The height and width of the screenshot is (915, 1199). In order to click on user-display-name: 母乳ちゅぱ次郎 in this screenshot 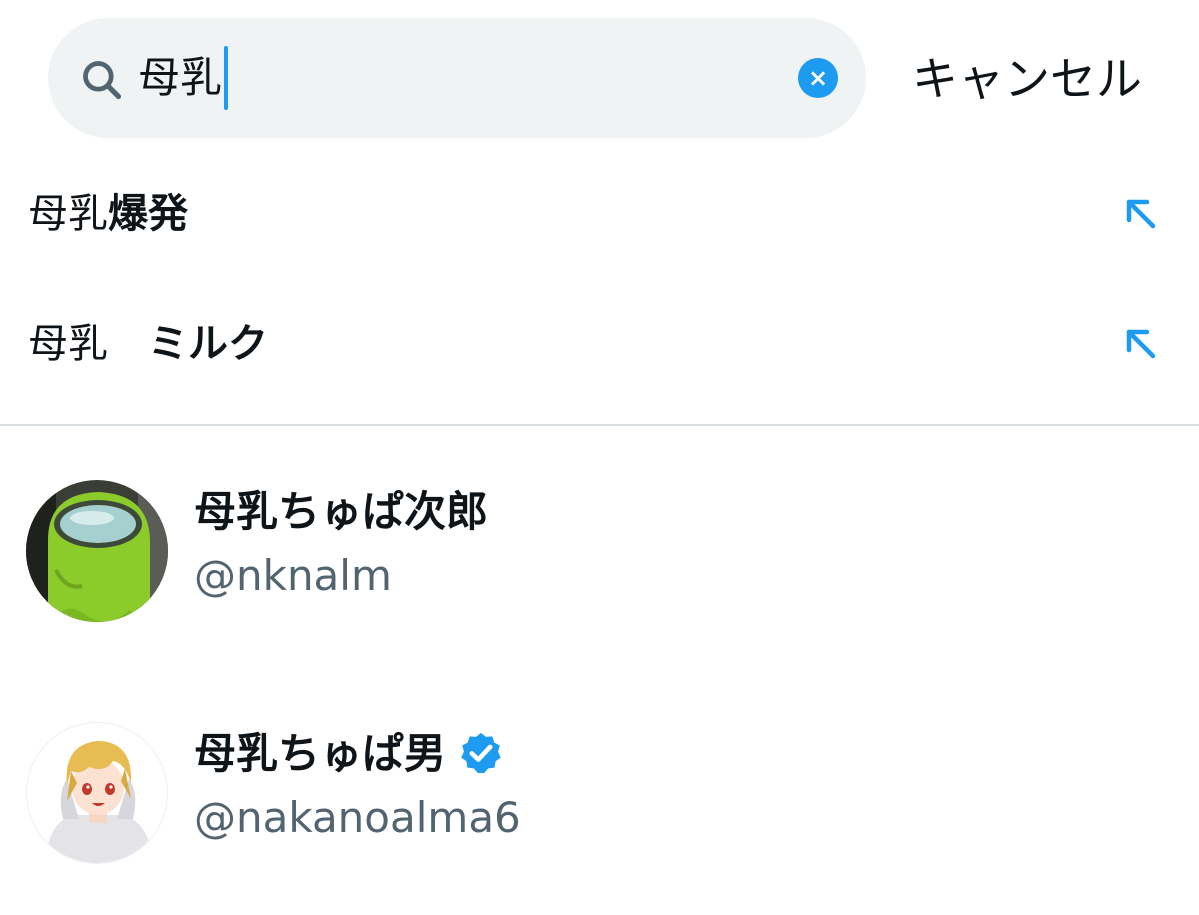, I will do `click(341, 511)`.